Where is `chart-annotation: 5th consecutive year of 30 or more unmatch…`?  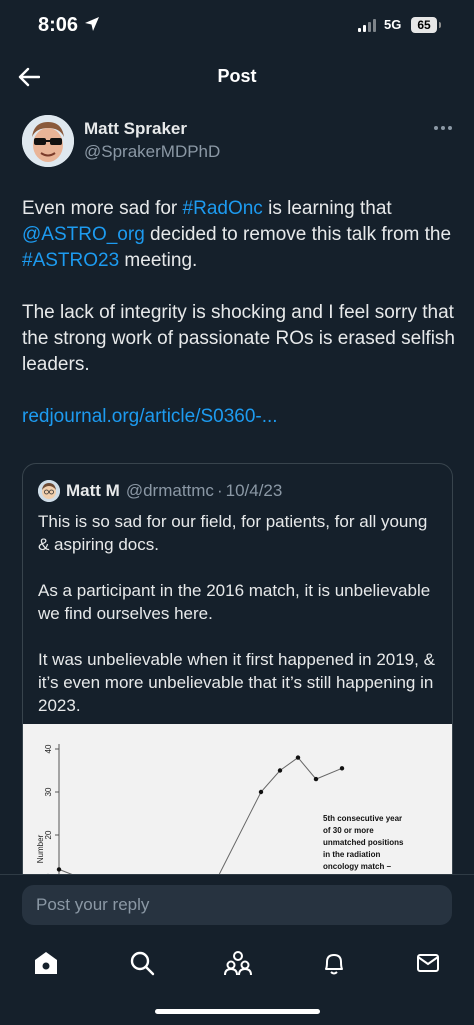 chart-annotation: 5th consecutive year of 30 or more unmatch… is located at coordinates (363, 842).